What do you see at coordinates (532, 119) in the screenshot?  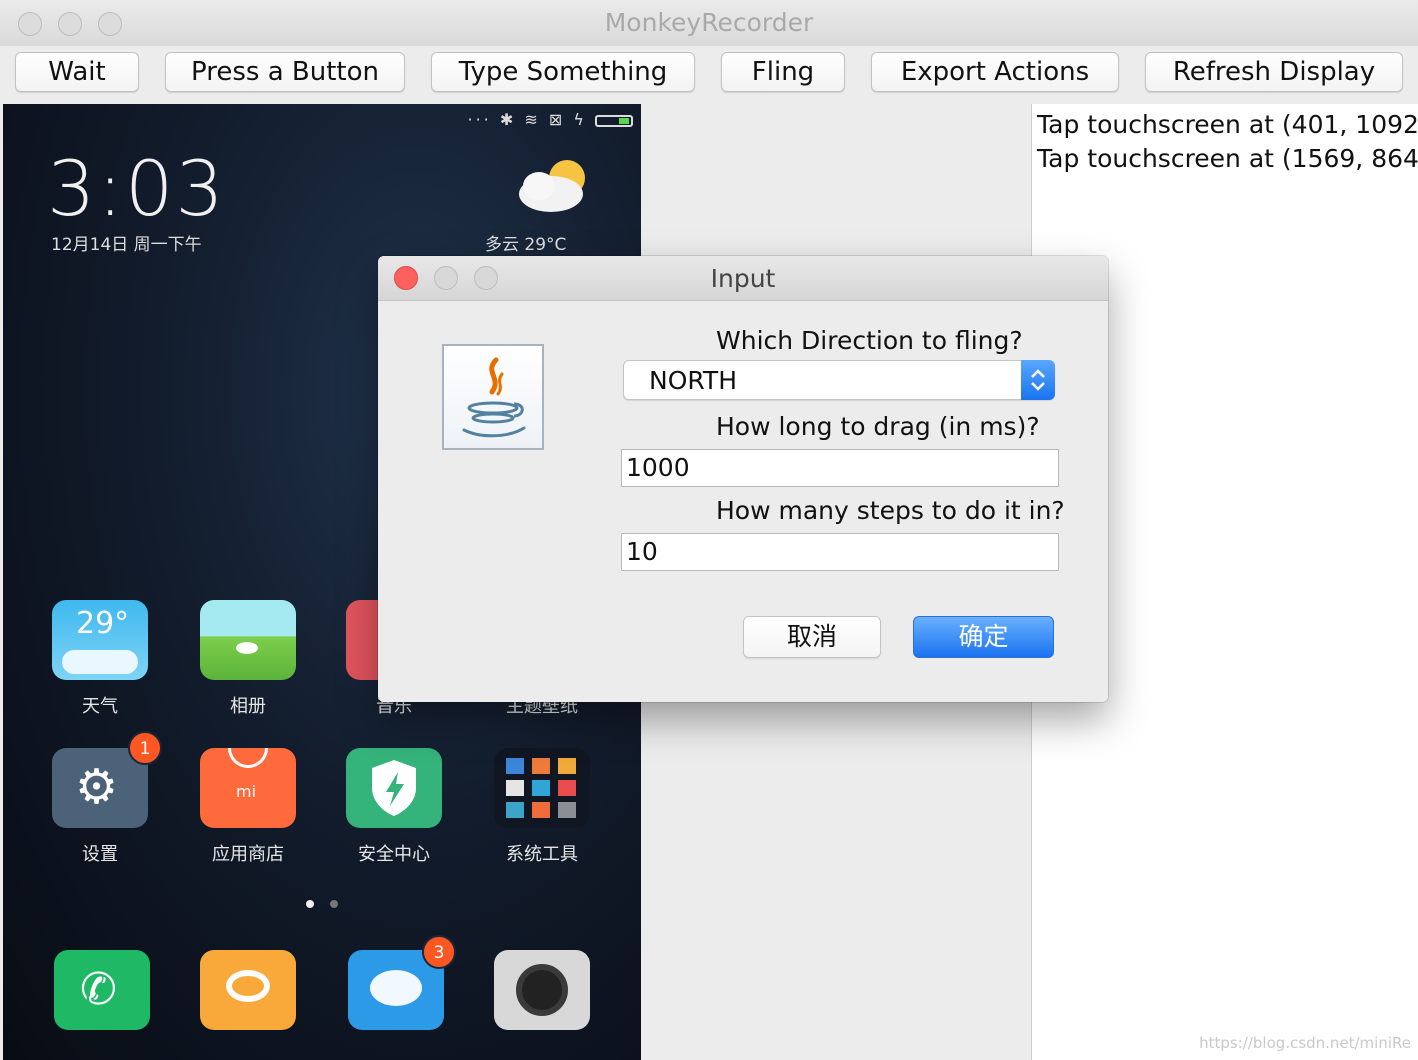 I see `wifi-icon: ≋` at bounding box center [532, 119].